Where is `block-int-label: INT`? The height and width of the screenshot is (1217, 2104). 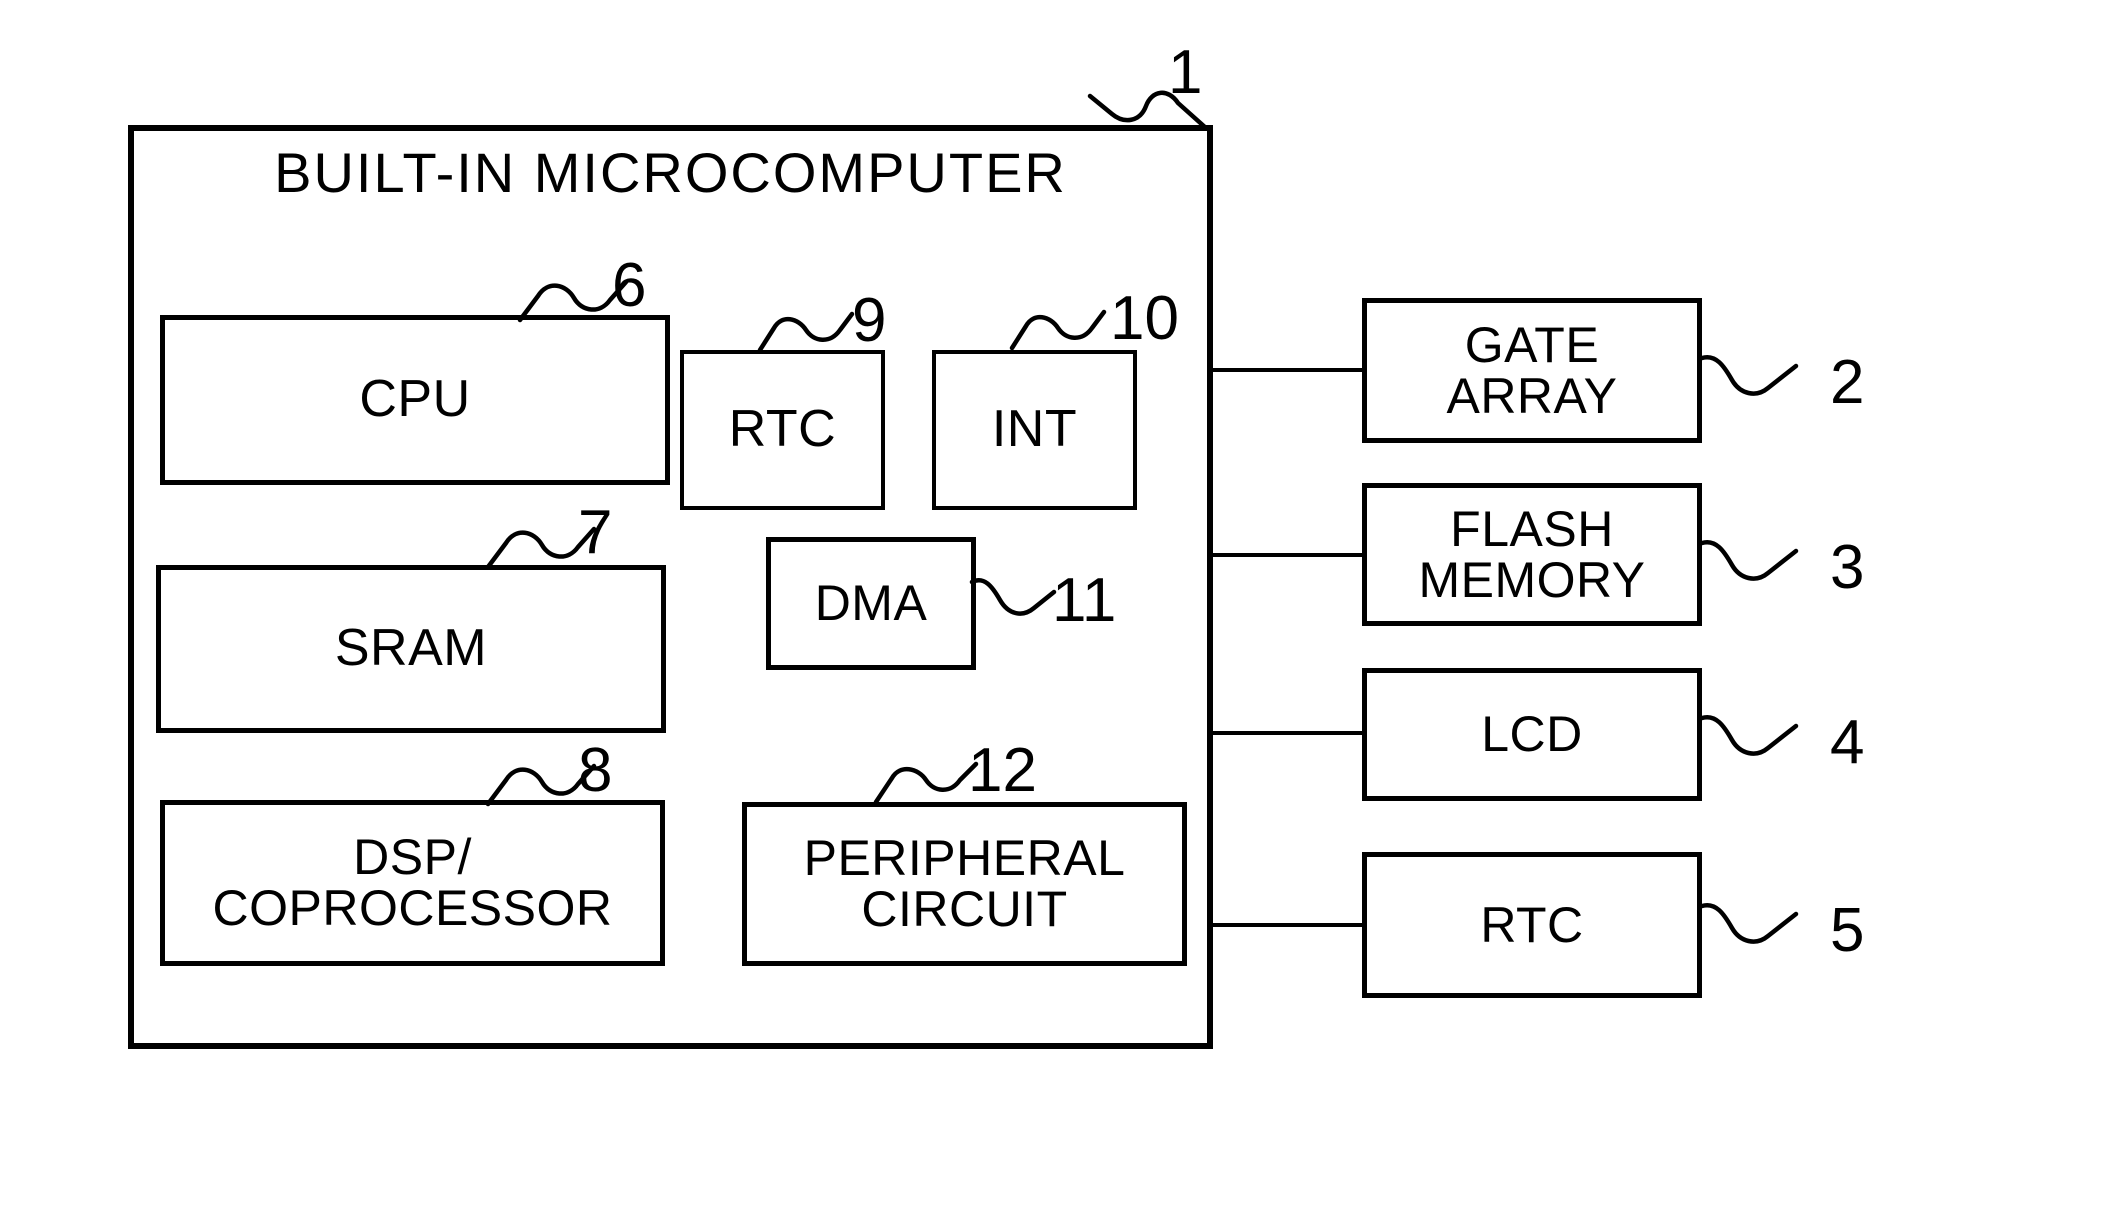
block-int-label: INT is located at coordinates (1034, 429).